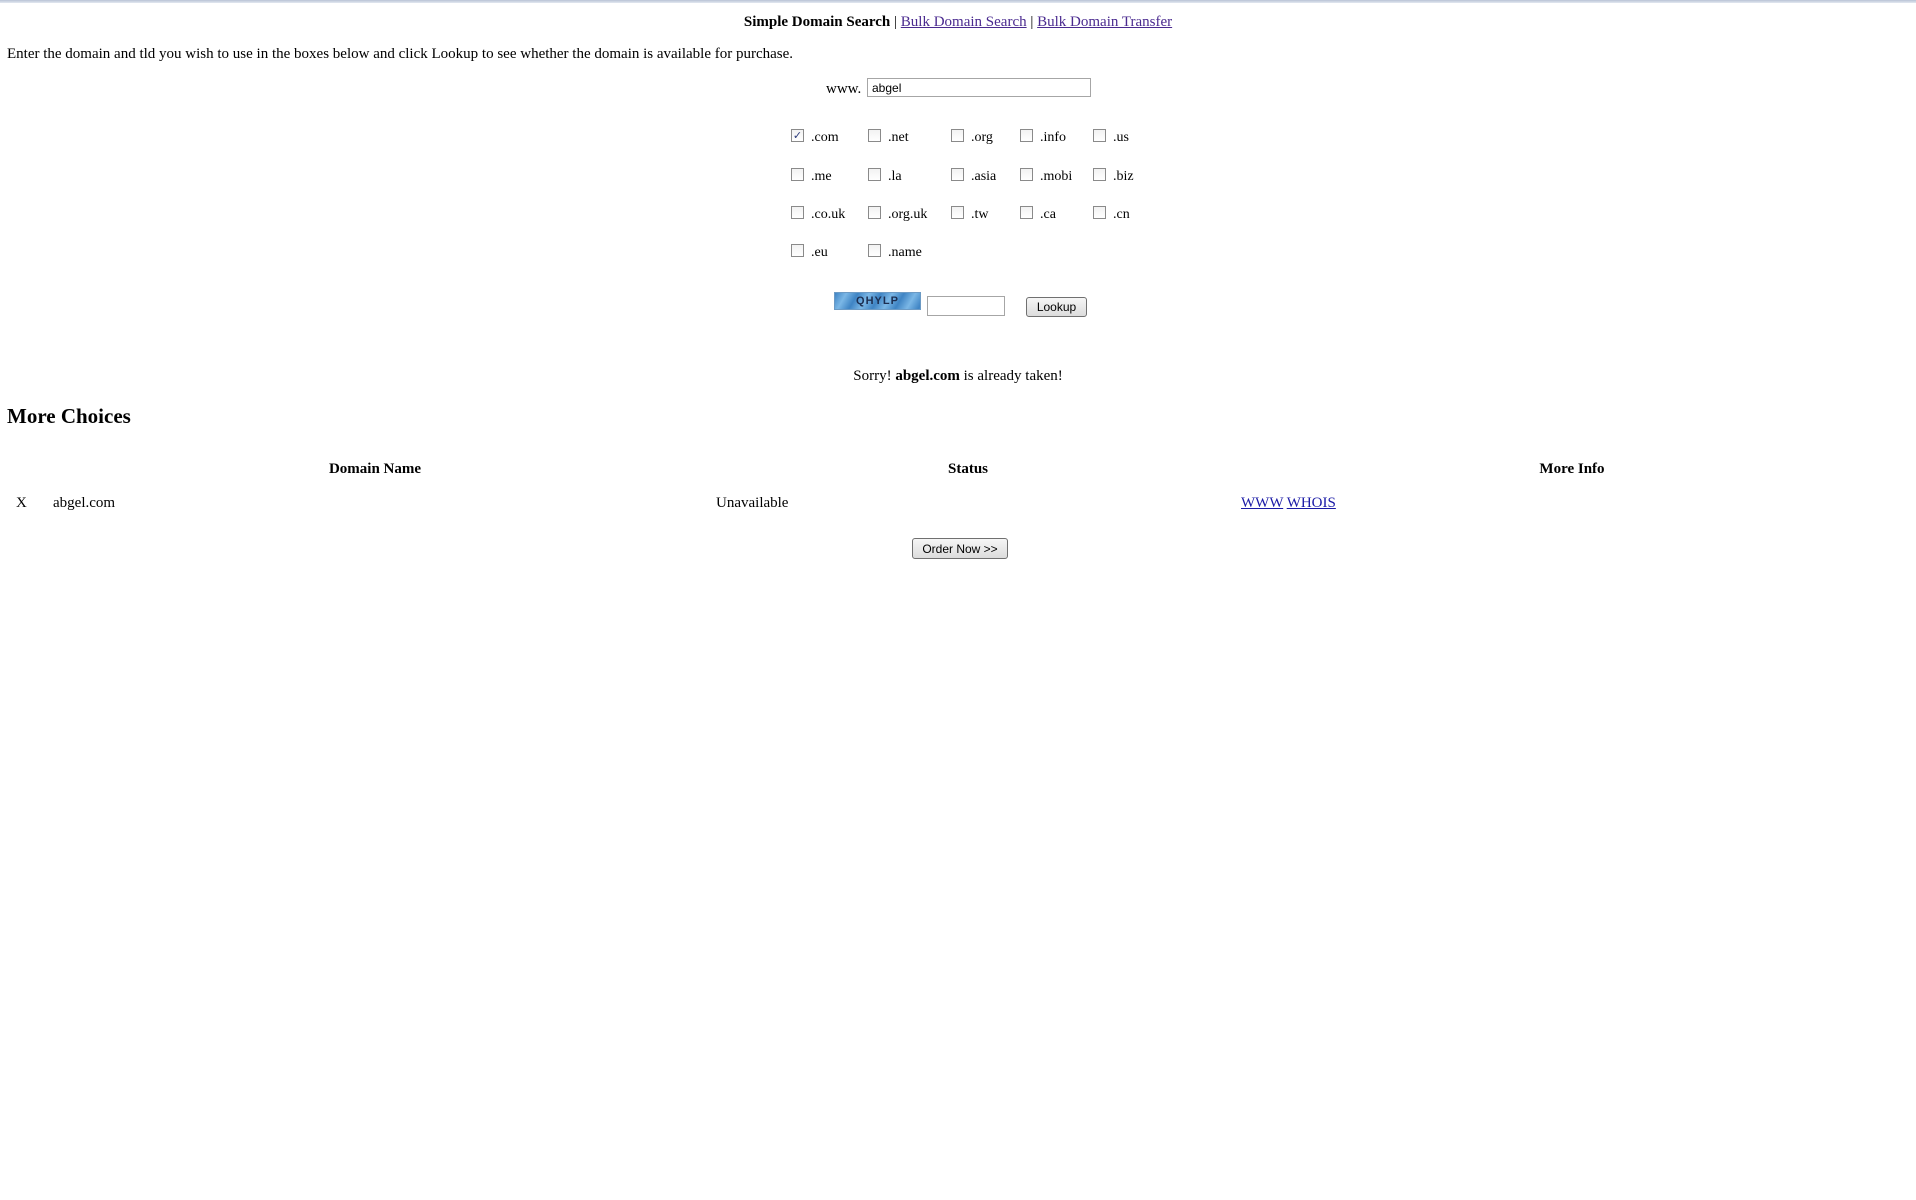 The image size is (1916, 1200). What do you see at coordinates (375, 469) in the screenshot?
I see `column-header-domain-name: Domain Name` at bounding box center [375, 469].